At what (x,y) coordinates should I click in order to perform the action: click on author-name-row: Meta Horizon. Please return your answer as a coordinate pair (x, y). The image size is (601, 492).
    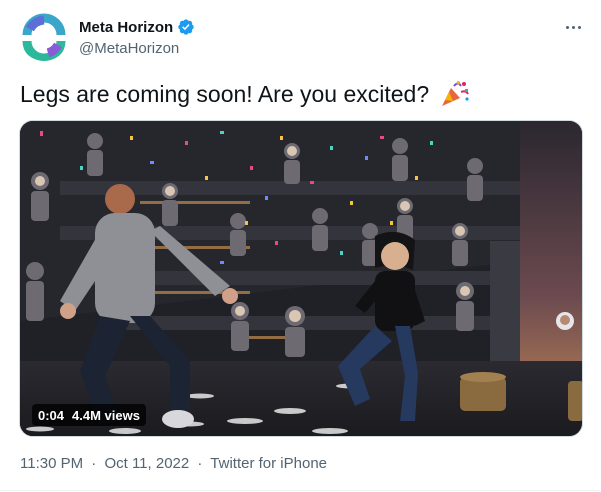
    Looking at the image, I should click on (137, 27).